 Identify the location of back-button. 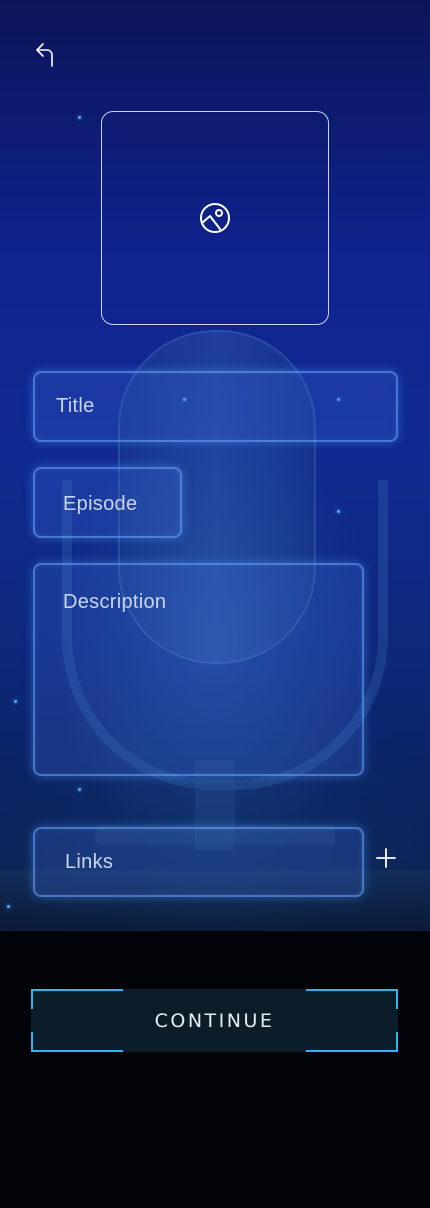
(46, 54).